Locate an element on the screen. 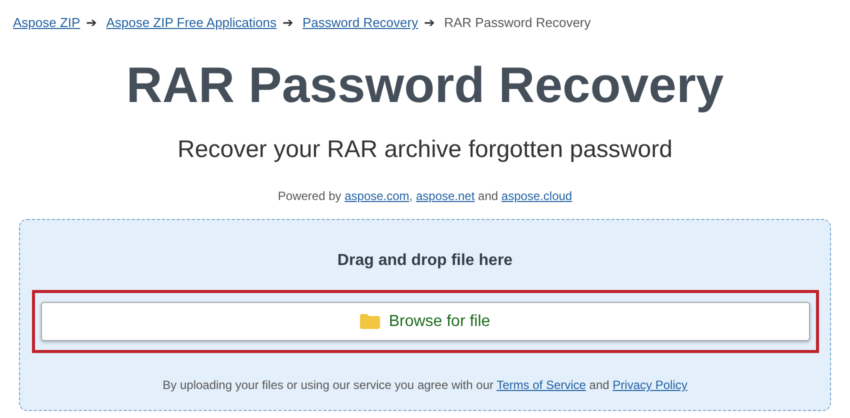  link: aspose.cloud is located at coordinates (536, 196).